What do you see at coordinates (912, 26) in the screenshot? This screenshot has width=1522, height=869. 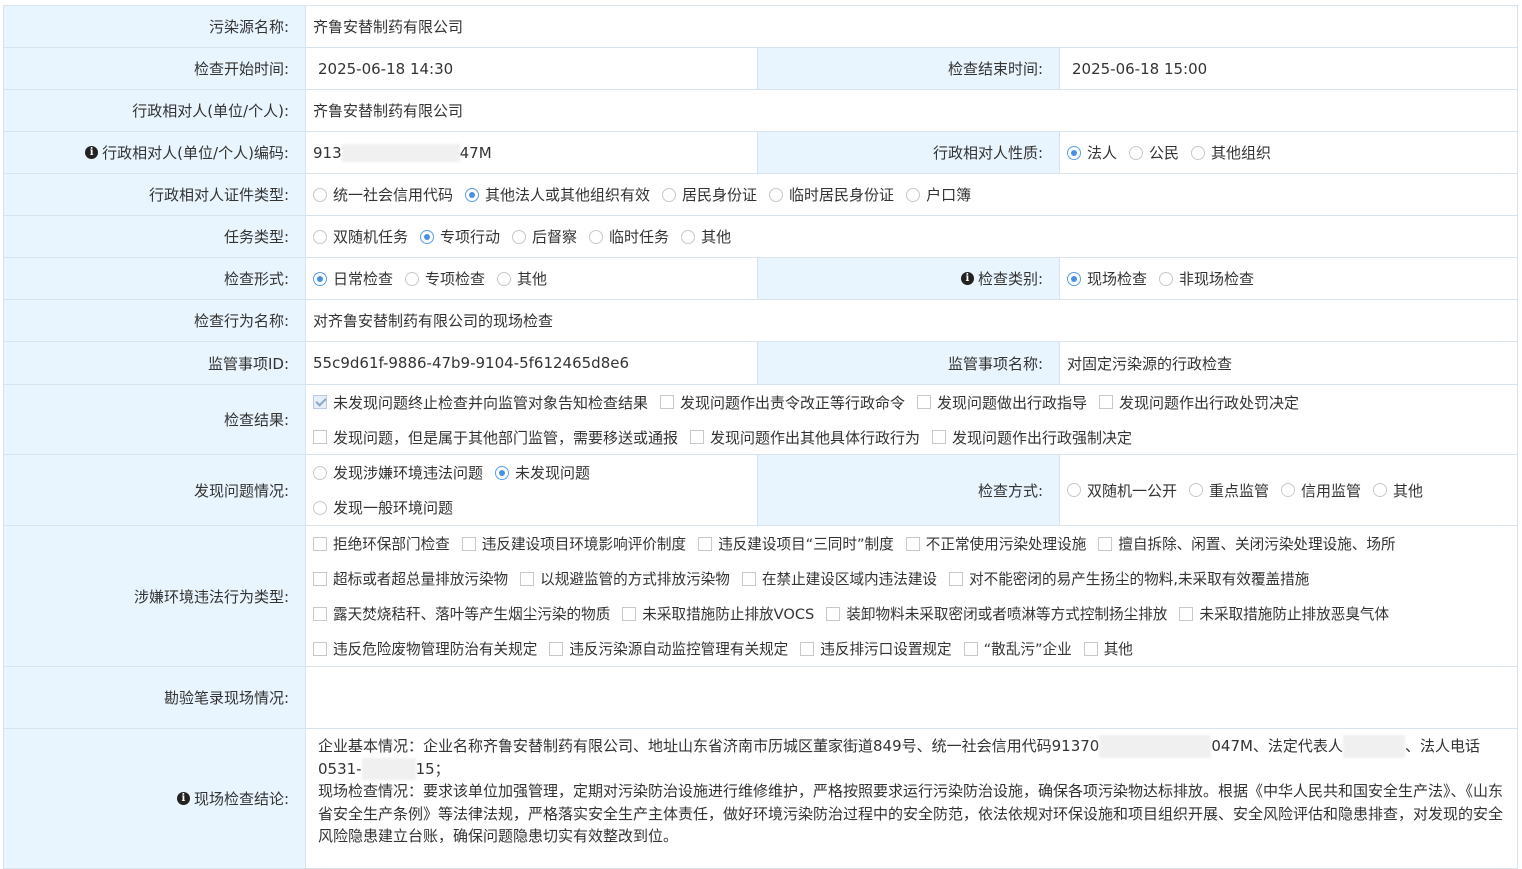 I see `pollution-source-value: 齐鲁安替制药有限公司` at bounding box center [912, 26].